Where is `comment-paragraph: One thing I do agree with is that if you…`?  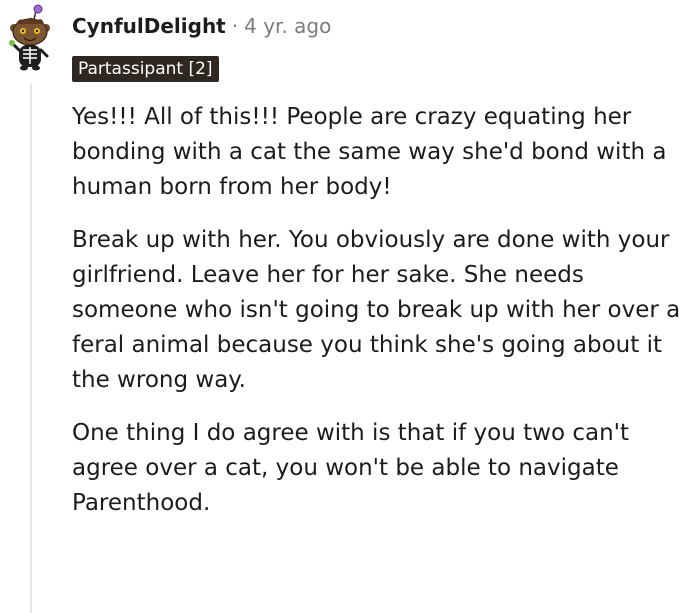 comment-paragraph: One thing I do agree with is that if you… is located at coordinates (350, 468).